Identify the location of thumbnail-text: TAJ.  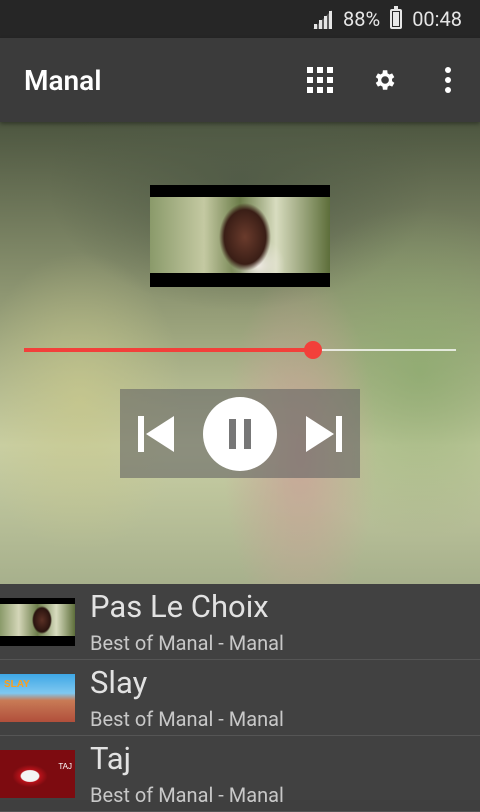
(65, 766).